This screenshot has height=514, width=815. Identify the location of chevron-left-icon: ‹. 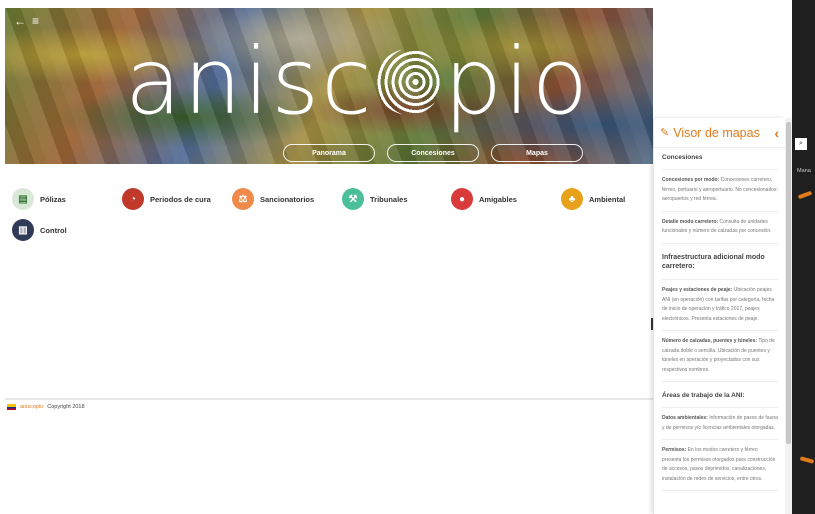
(776, 133).